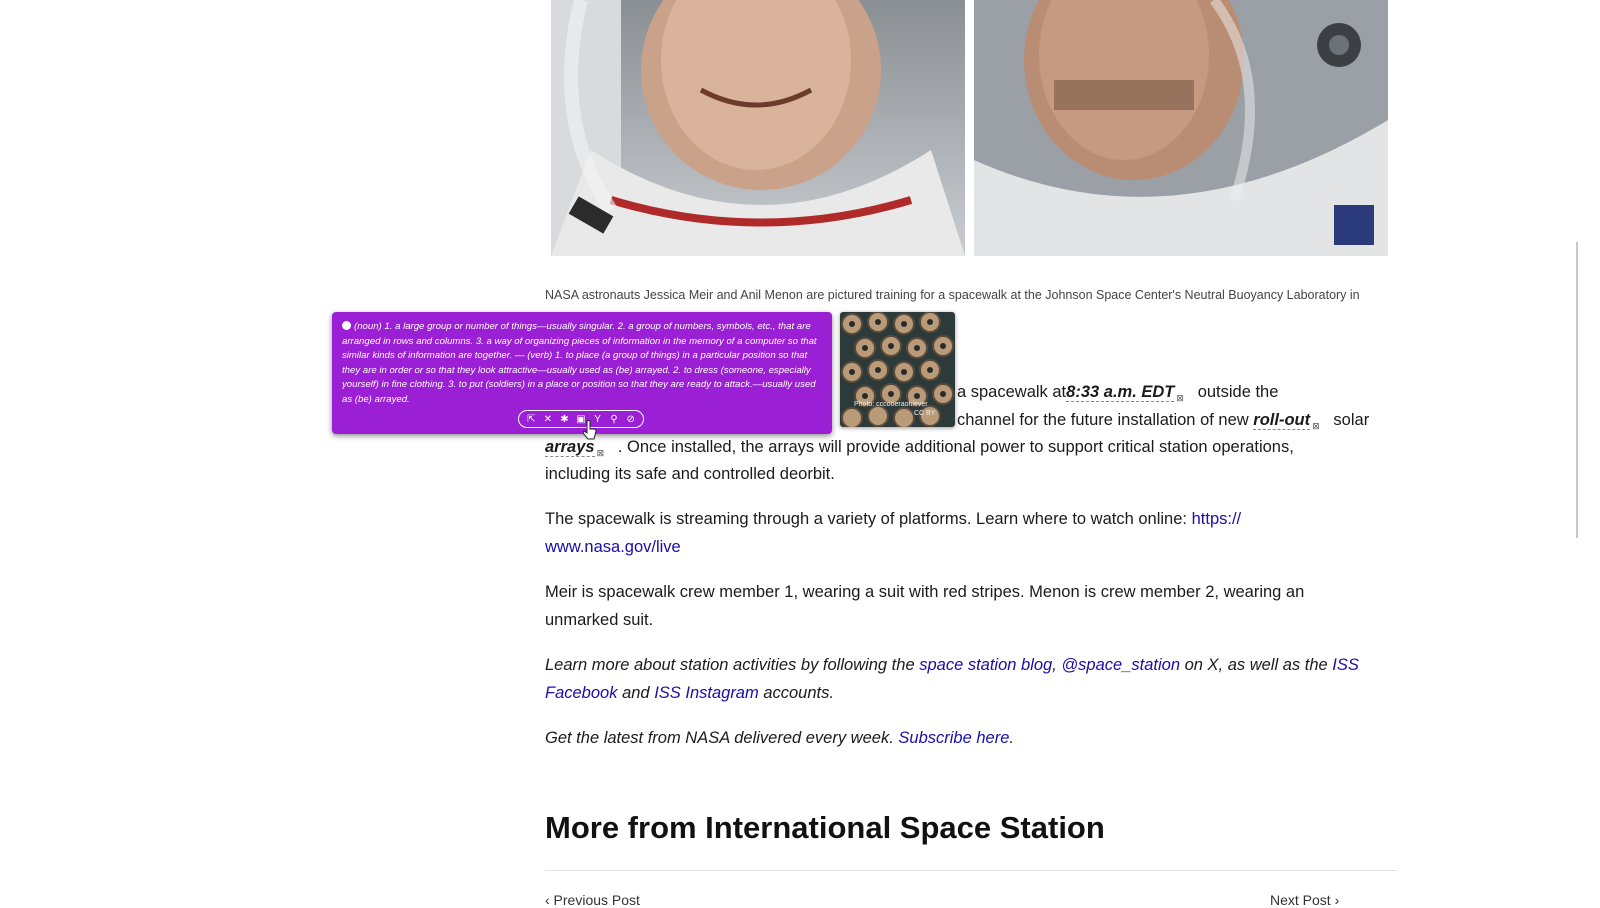  I want to click on thumbnail-credit-line-1: Photo: cccooeraohiever, so click(891, 404).